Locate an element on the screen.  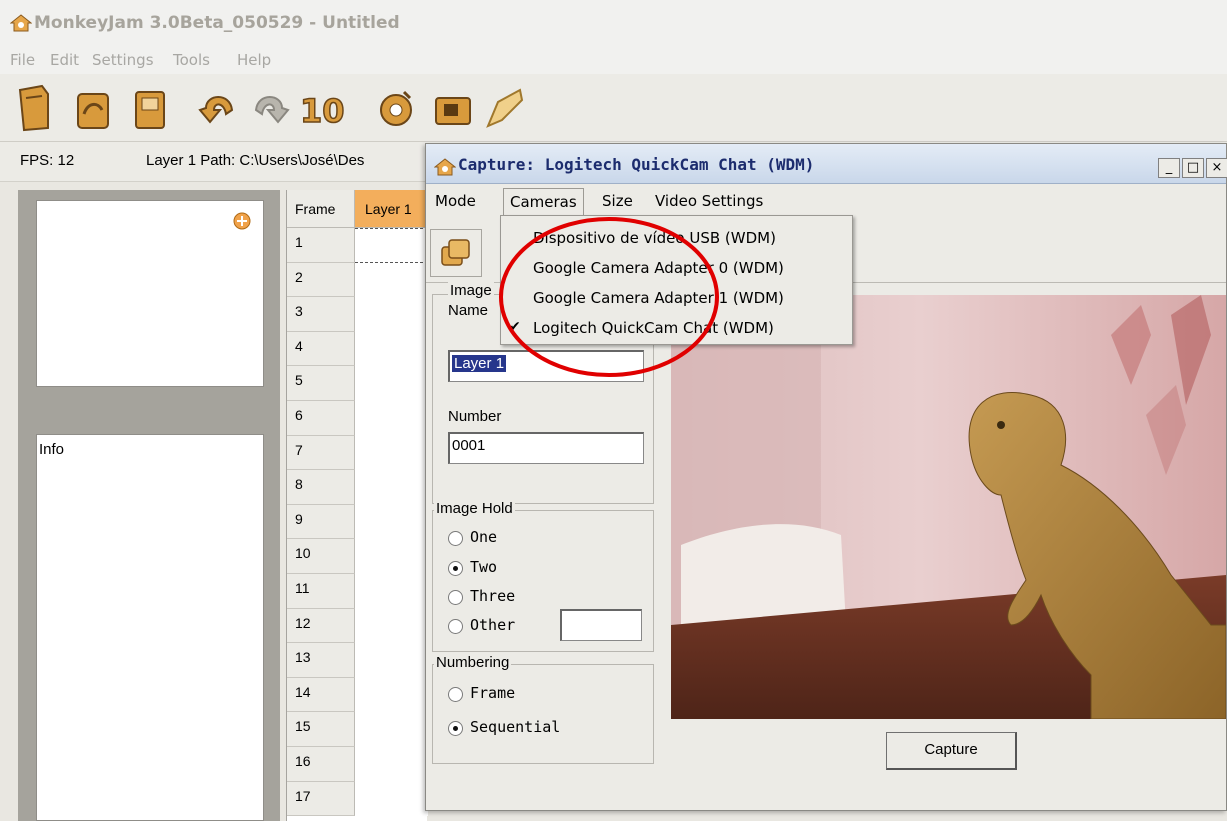
frame-row: 11 is located at coordinates (357, 591).